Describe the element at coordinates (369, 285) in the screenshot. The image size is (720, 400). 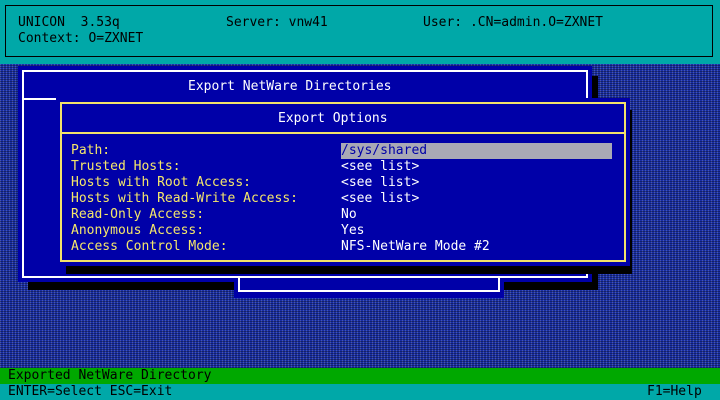
I see `directory-list-frame` at that location.